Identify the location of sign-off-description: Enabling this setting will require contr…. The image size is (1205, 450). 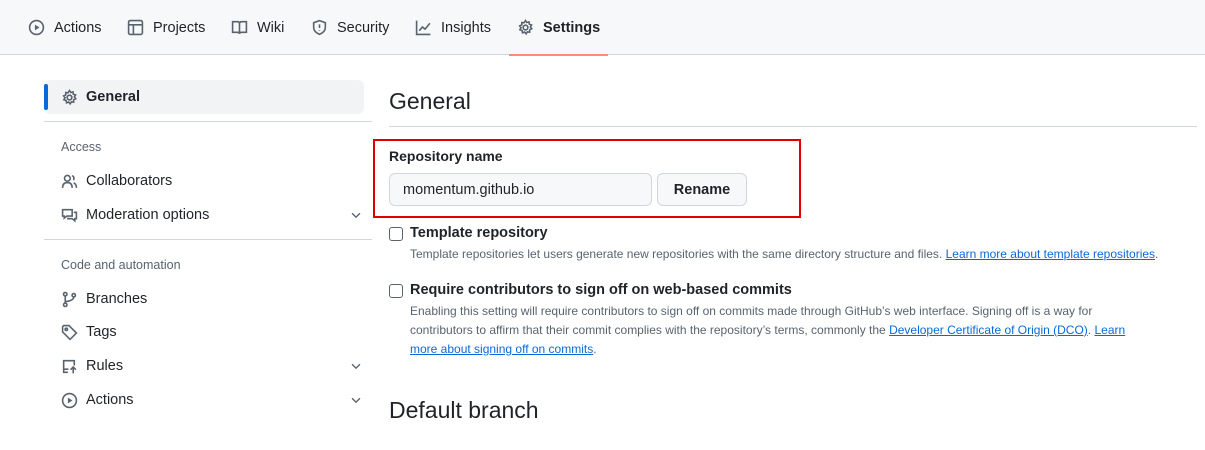
(767, 330).